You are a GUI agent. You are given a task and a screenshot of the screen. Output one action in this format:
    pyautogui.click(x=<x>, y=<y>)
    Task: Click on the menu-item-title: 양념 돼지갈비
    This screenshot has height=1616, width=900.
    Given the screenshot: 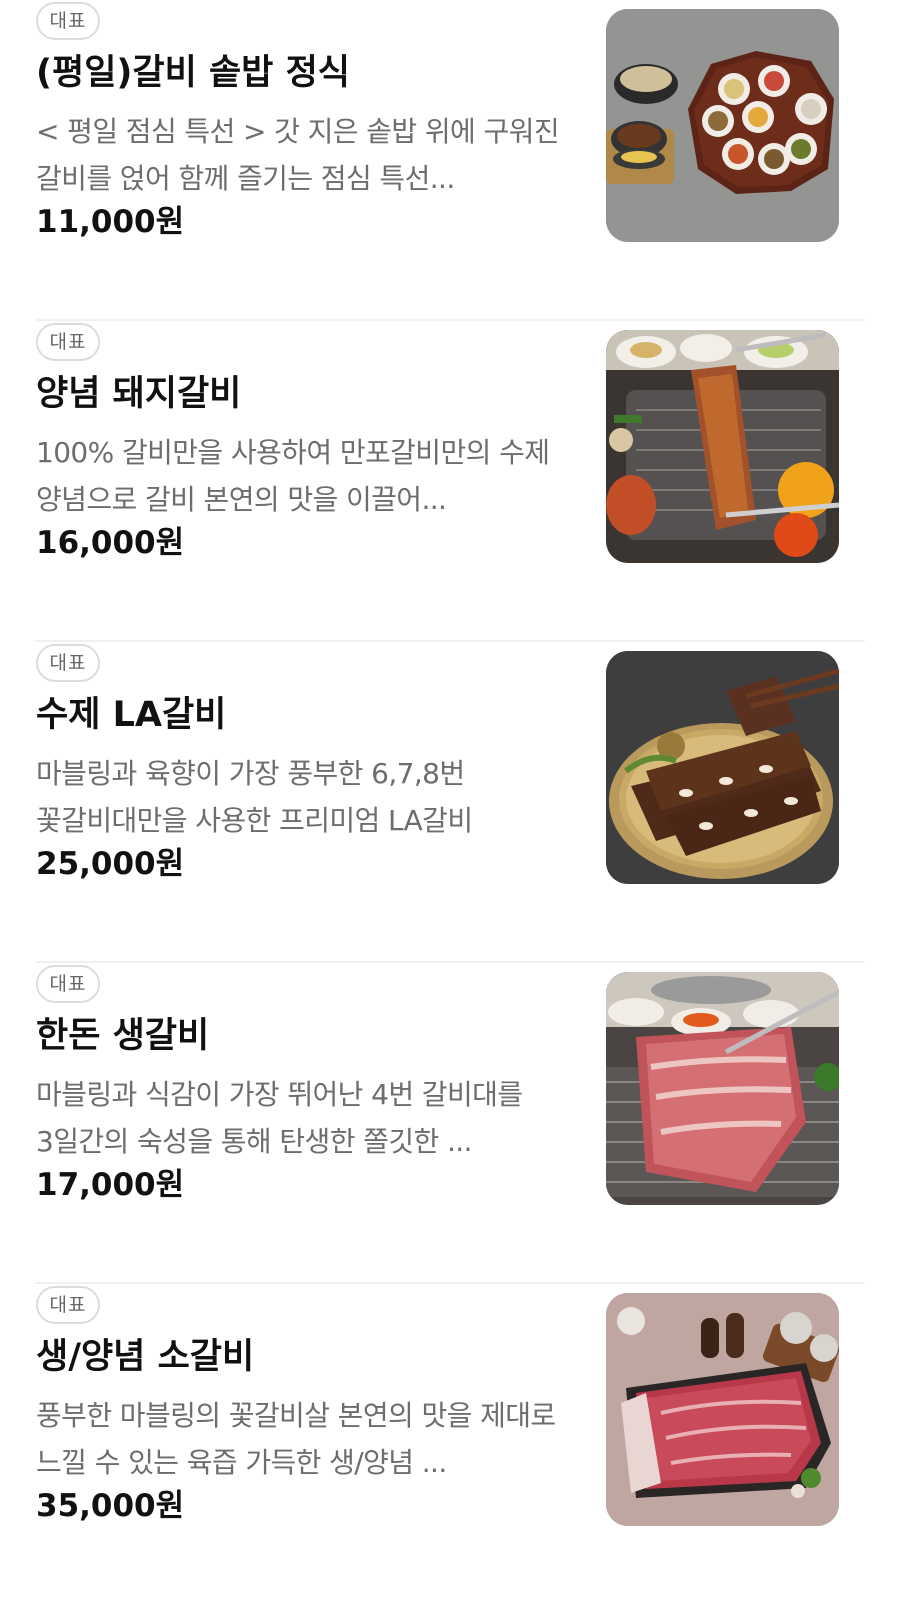 What is the action you would take?
    pyautogui.click(x=139, y=394)
    